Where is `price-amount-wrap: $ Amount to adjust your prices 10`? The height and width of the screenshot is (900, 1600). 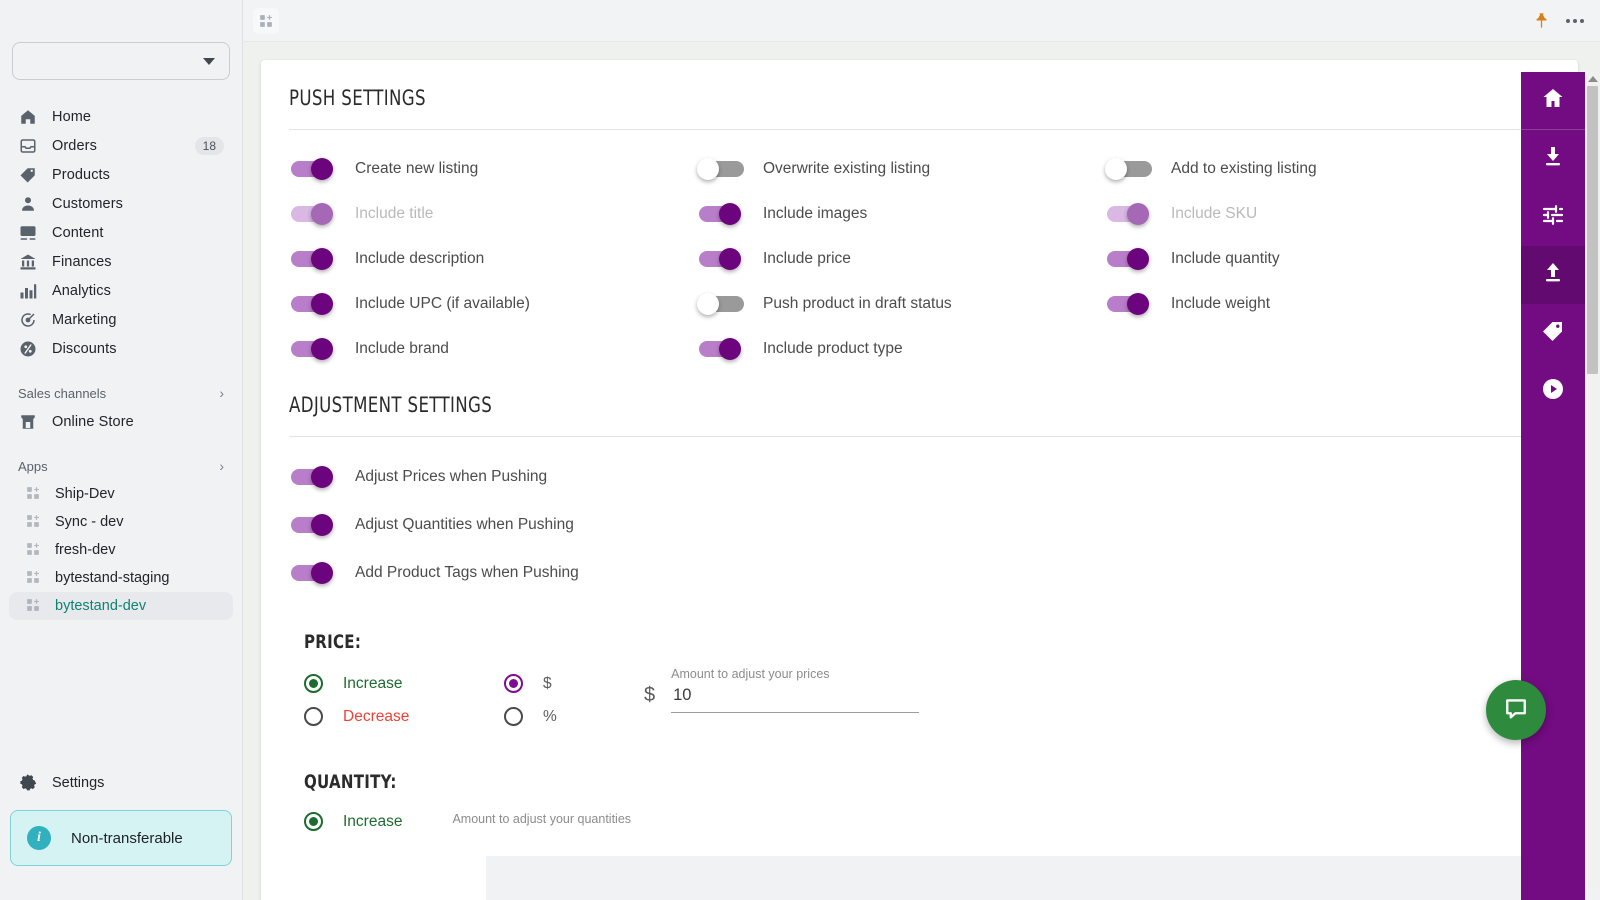
price-amount-wrap: $ Amount to adjust your prices 10 is located at coordinates (782, 690).